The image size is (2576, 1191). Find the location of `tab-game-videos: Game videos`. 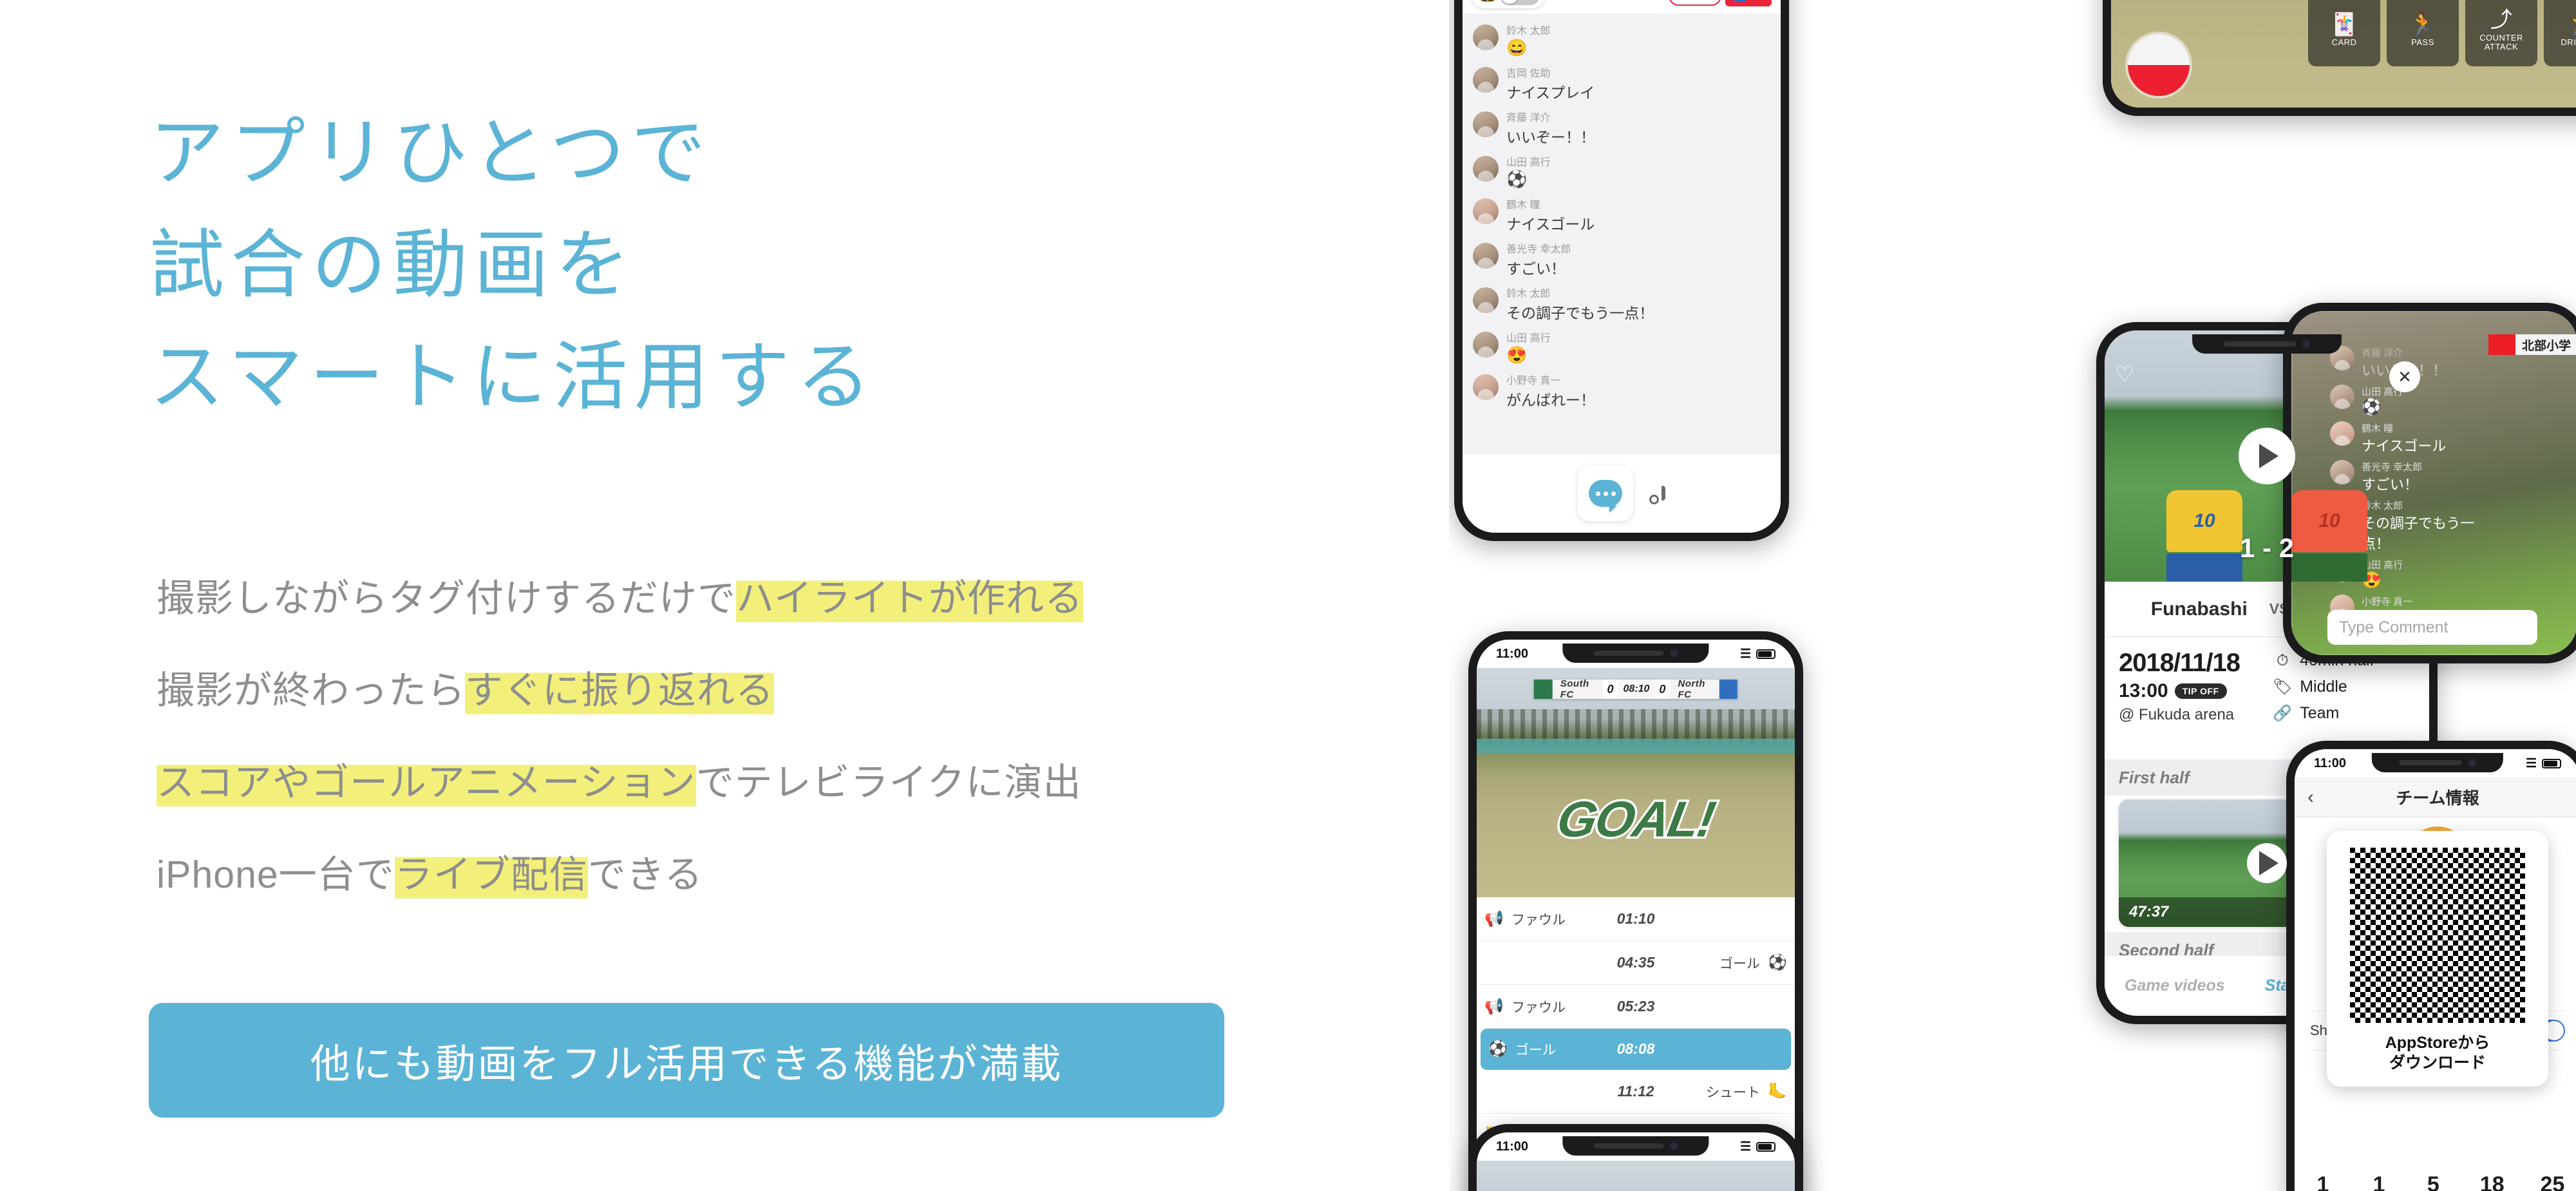

tab-game-videos: Game videos is located at coordinates (2175, 986).